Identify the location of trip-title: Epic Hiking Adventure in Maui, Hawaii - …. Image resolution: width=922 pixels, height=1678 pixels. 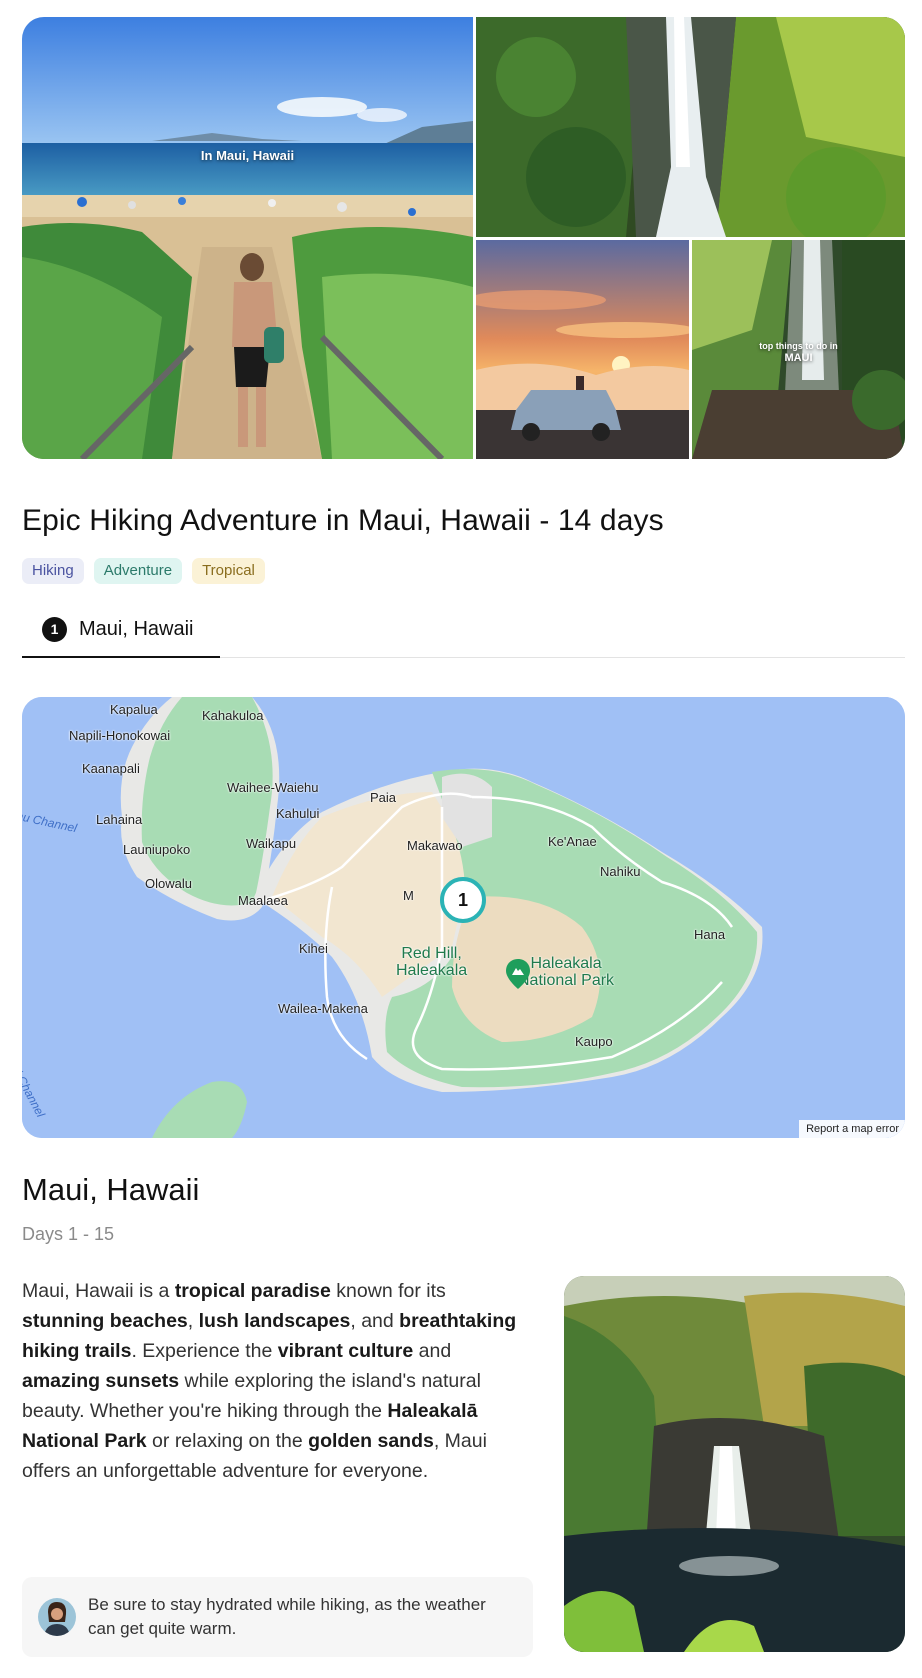
(343, 520).